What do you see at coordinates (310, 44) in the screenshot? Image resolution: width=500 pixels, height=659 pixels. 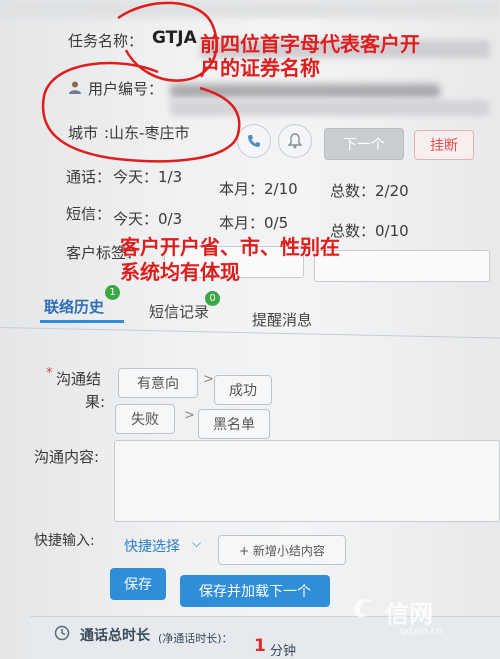 I see `annotation-top-line1: 前四位首字母代表客户开` at bounding box center [310, 44].